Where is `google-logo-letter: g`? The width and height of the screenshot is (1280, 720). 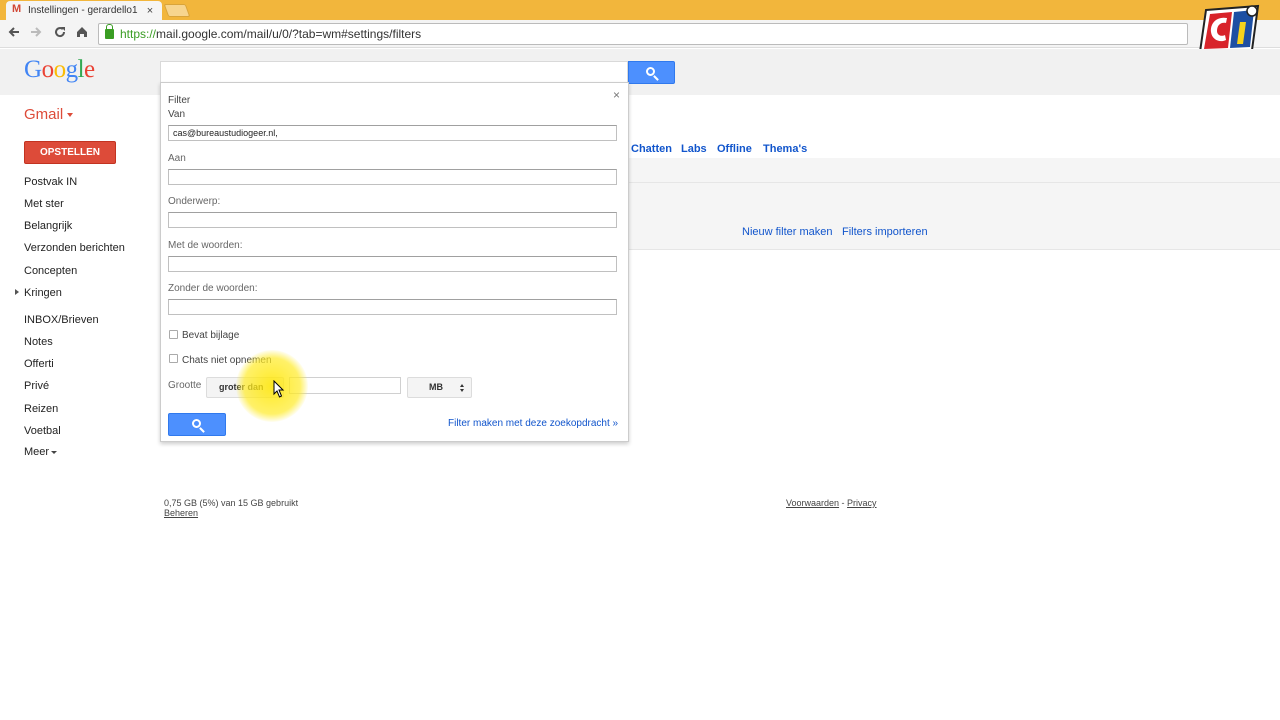 google-logo-letter: g is located at coordinates (72, 69).